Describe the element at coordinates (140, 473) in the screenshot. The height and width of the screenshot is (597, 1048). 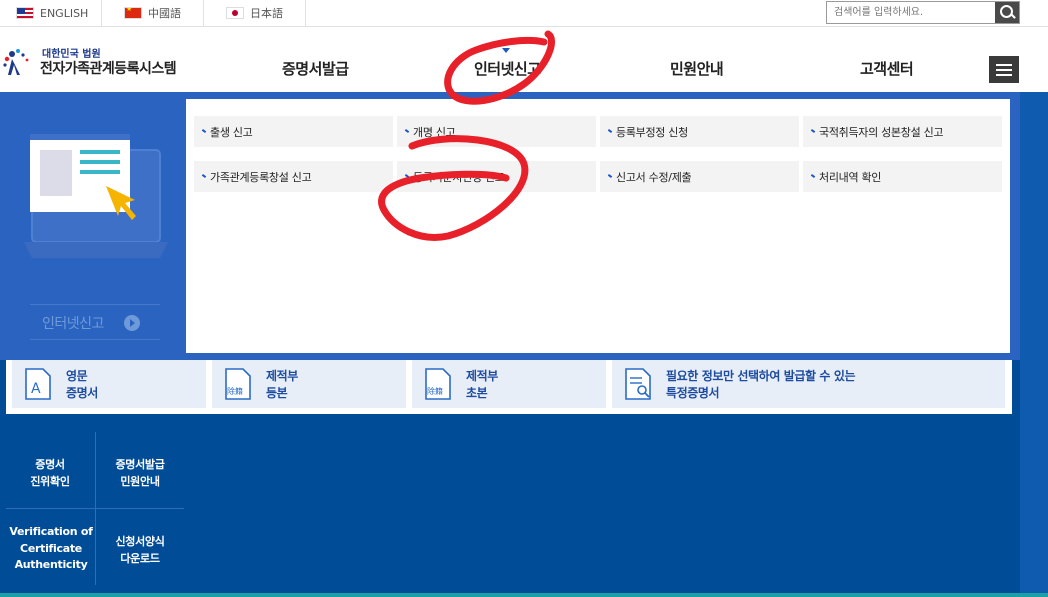
I see `issue-guide-link: 증명서발급 민원안내` at that location.